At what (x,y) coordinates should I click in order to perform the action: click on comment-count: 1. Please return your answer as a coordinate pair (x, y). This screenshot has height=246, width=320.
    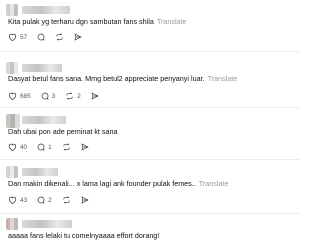
    Looking at the image, I should click on (50, 147).